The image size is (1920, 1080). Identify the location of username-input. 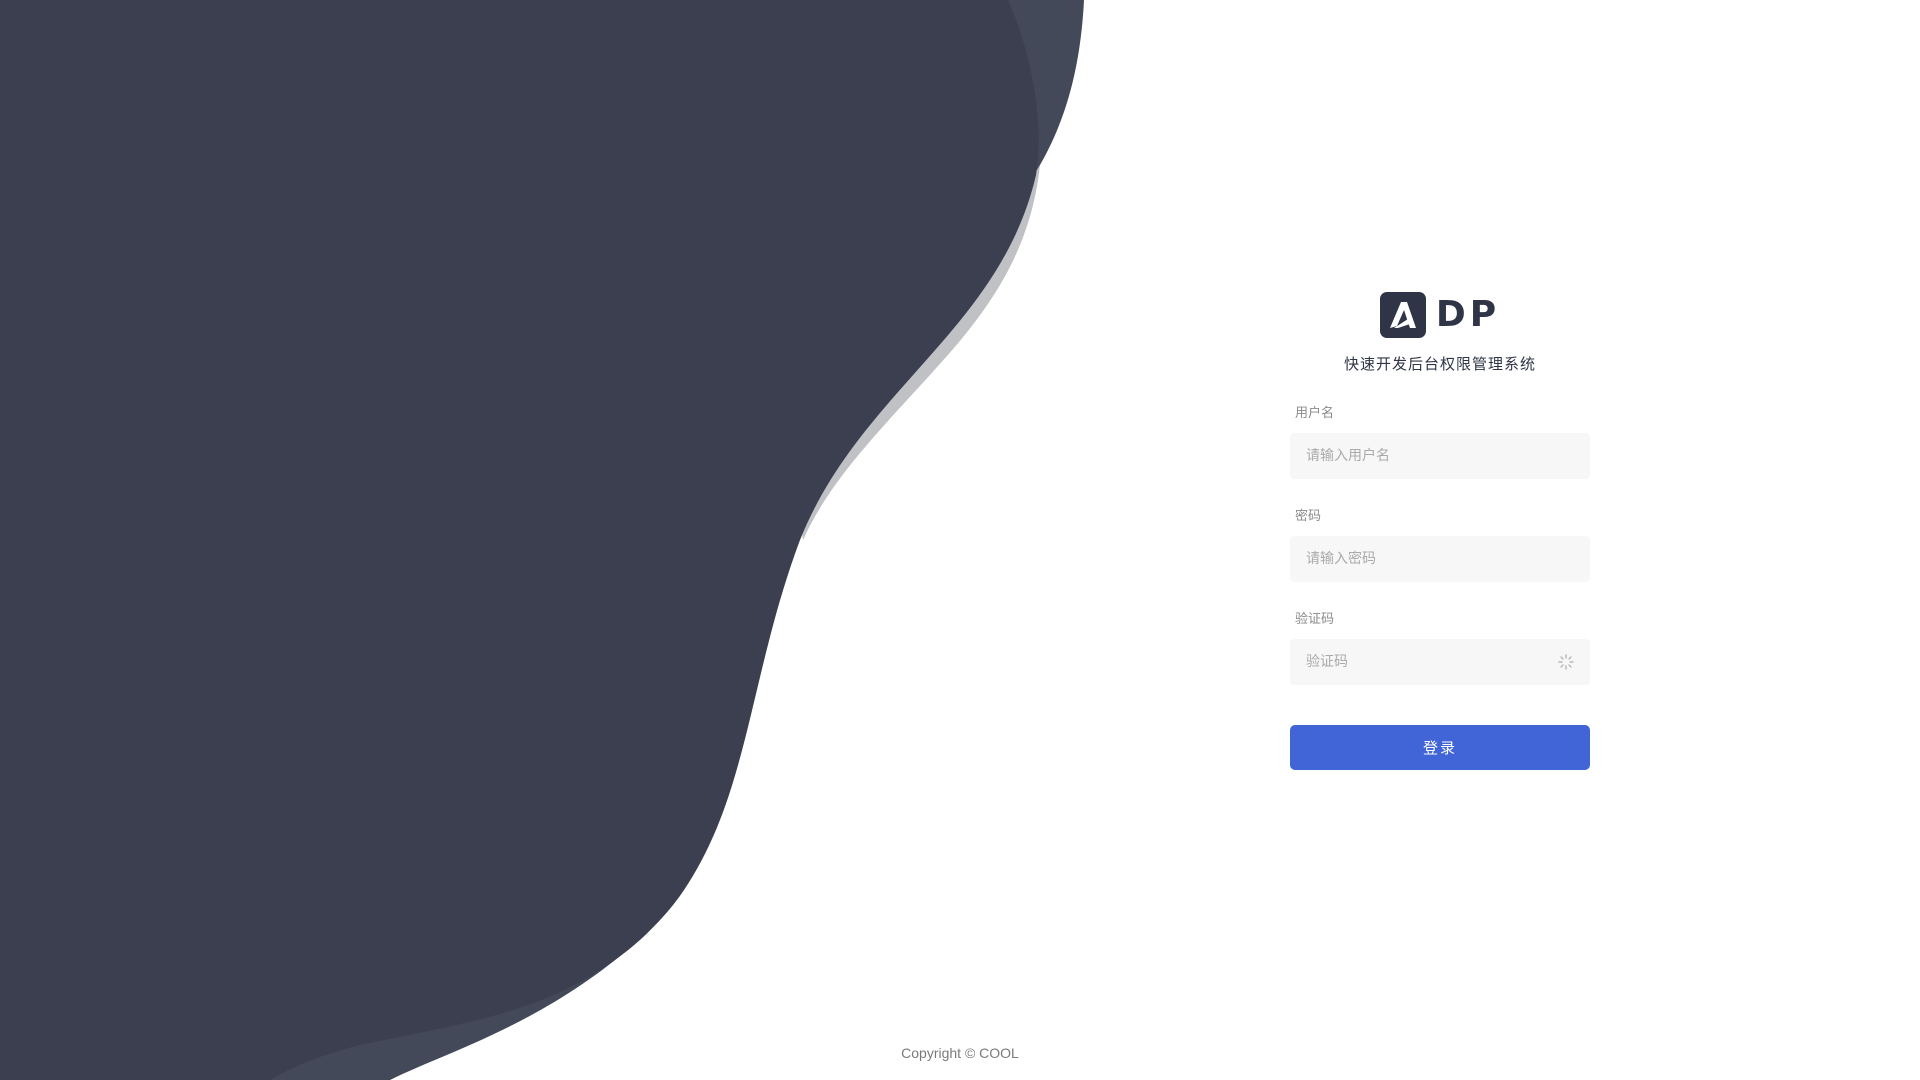
(1440, 456).